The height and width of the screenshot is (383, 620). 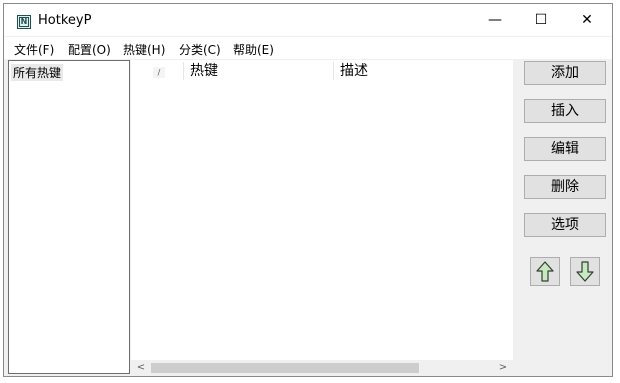 I want to click on close-button: ✕, so click(x=587, y=20).